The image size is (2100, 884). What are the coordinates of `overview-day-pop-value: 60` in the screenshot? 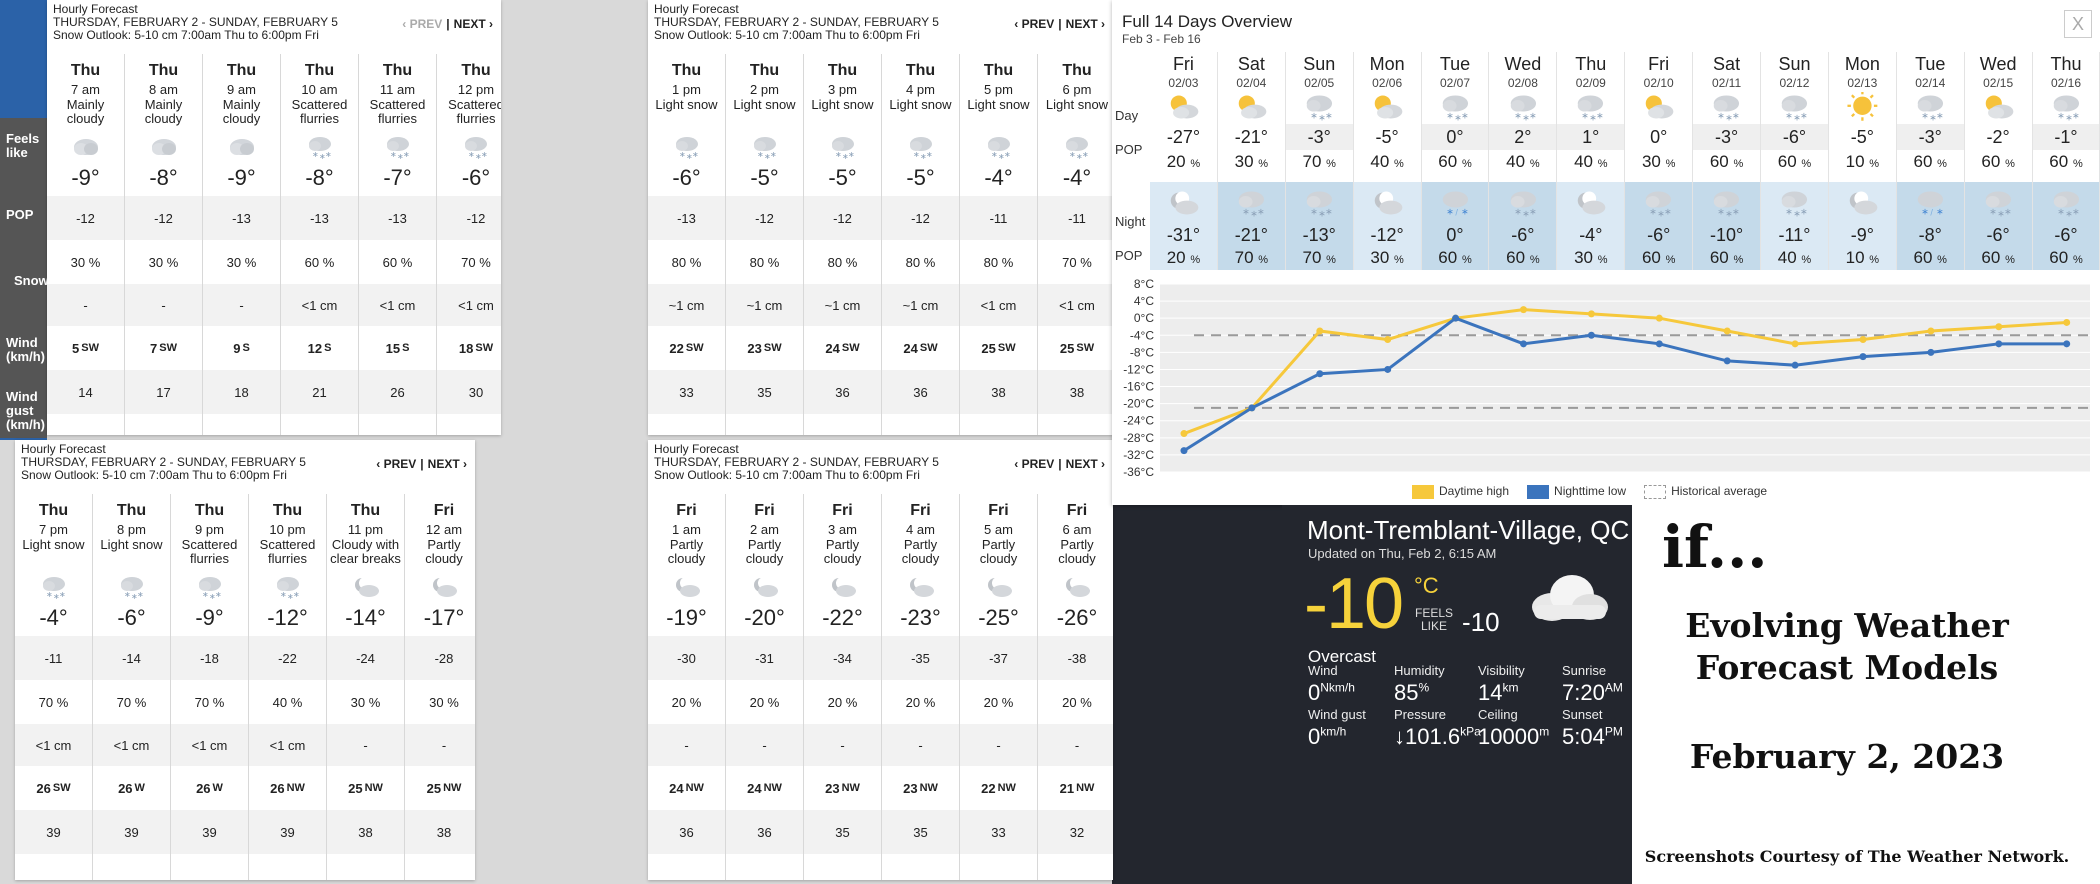 It's located at (1923, 161).